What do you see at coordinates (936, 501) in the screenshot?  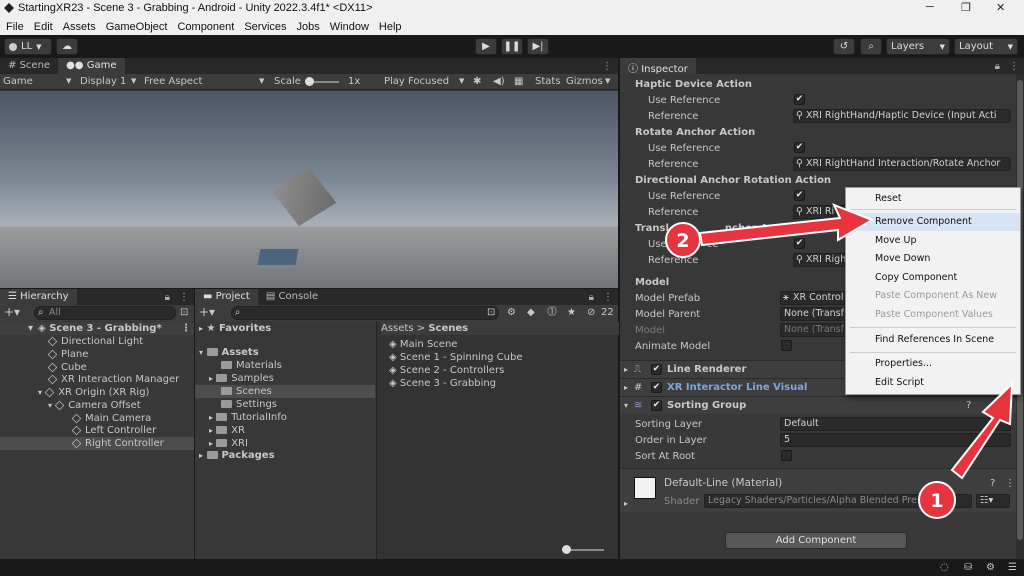 I see `annotation-label-1: 1` at bounding box center [936, 501].